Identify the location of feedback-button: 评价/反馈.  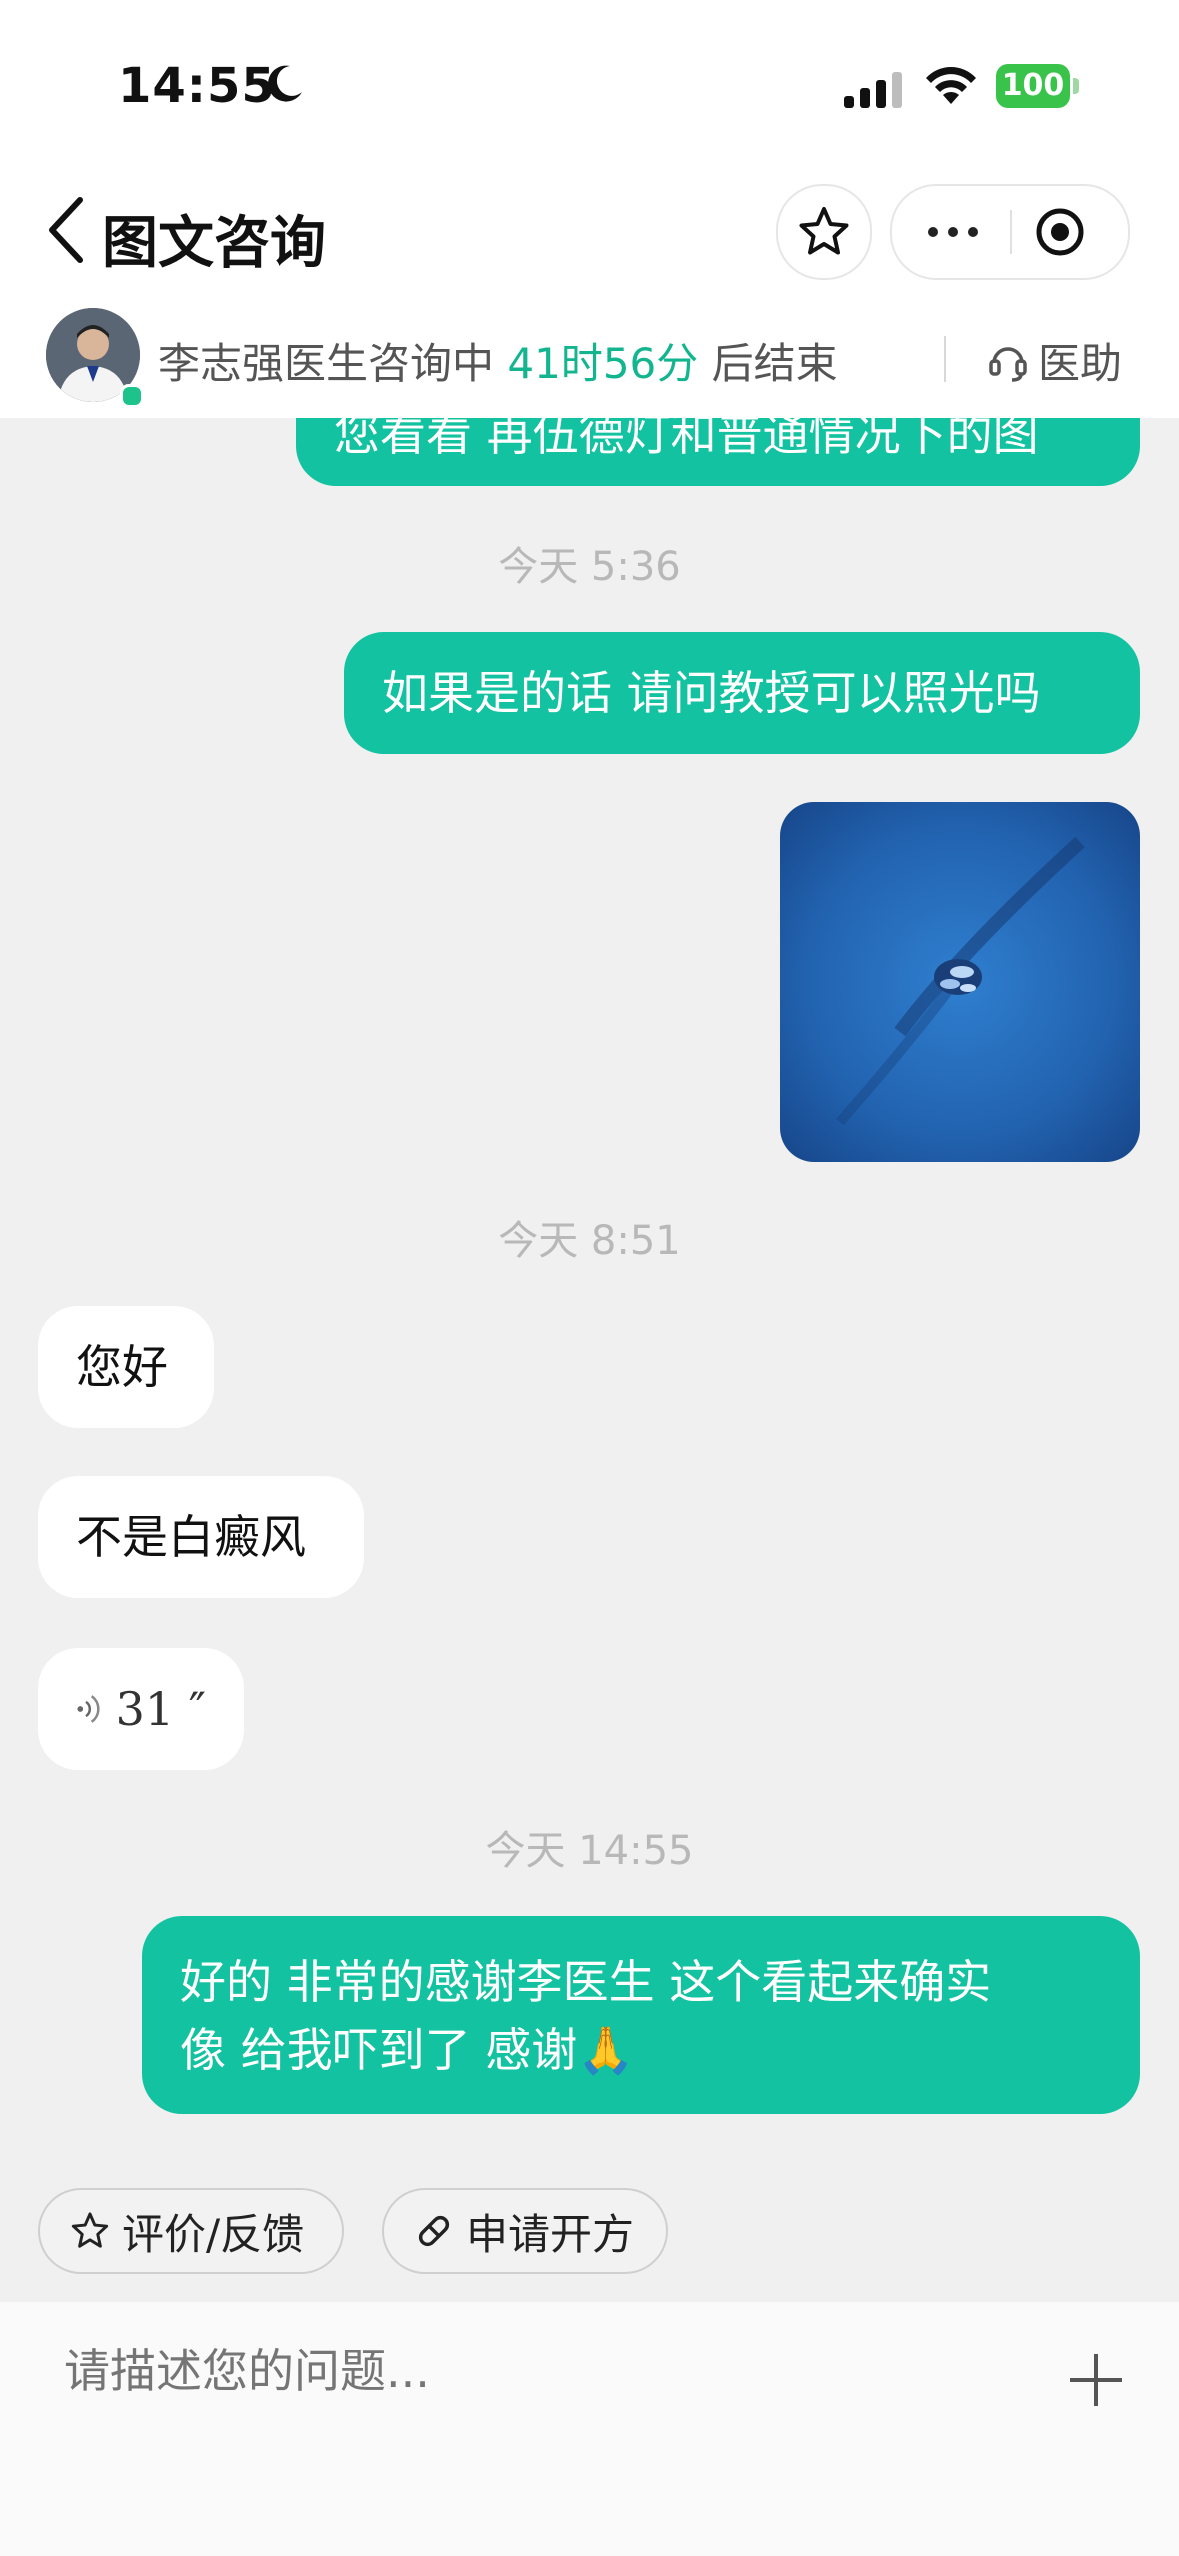
(191, 2231).